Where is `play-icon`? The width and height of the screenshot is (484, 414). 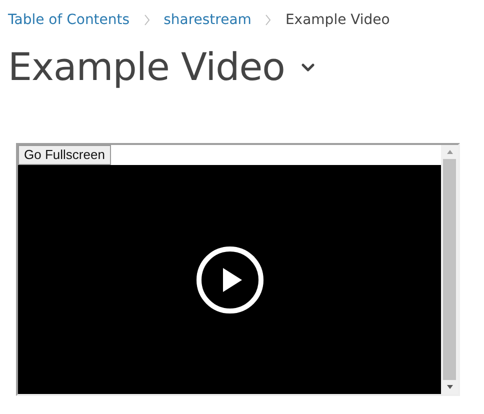 play-icon is located at coordinates (230, 280).